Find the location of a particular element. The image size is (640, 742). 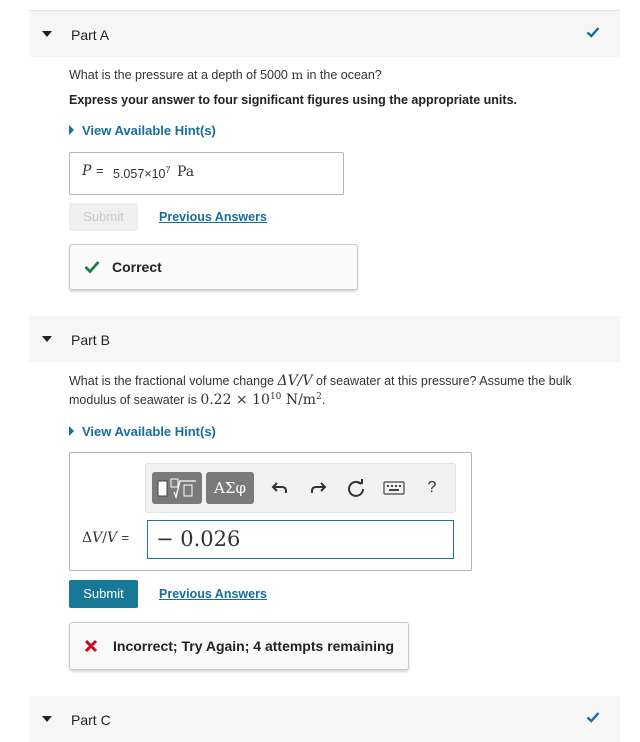

part-b-question-line2: modulus of seawater is 0.22 × 1010 N/m2. is located at coordinates (197, 400).